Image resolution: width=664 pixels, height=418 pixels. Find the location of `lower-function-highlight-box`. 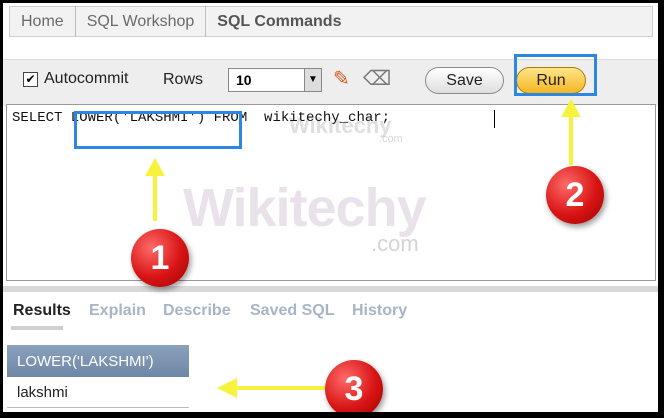

lower-function-highlight-box is located at coordinates (158, 130).